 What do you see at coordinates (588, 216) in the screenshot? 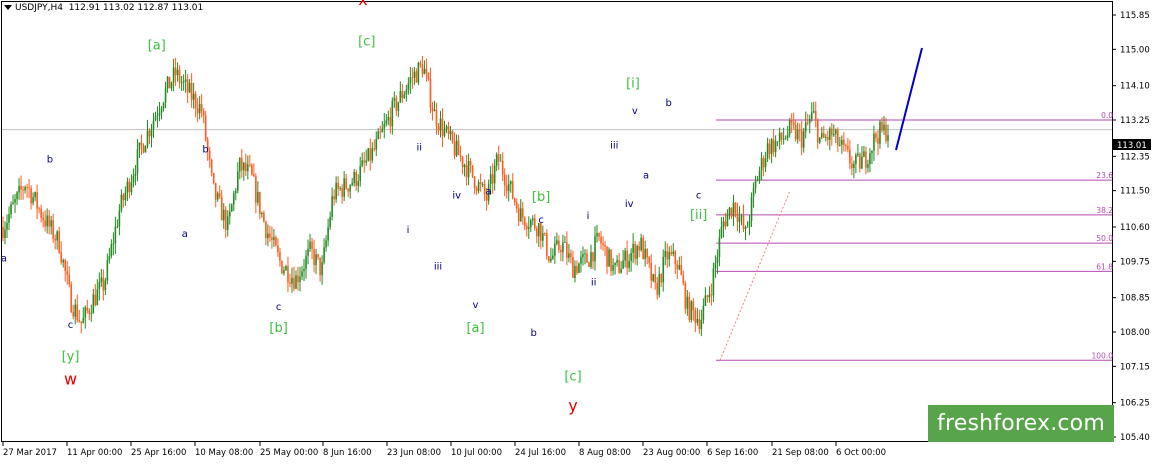
I see `wave-label-navy: i` at bounding box center [588, 216].